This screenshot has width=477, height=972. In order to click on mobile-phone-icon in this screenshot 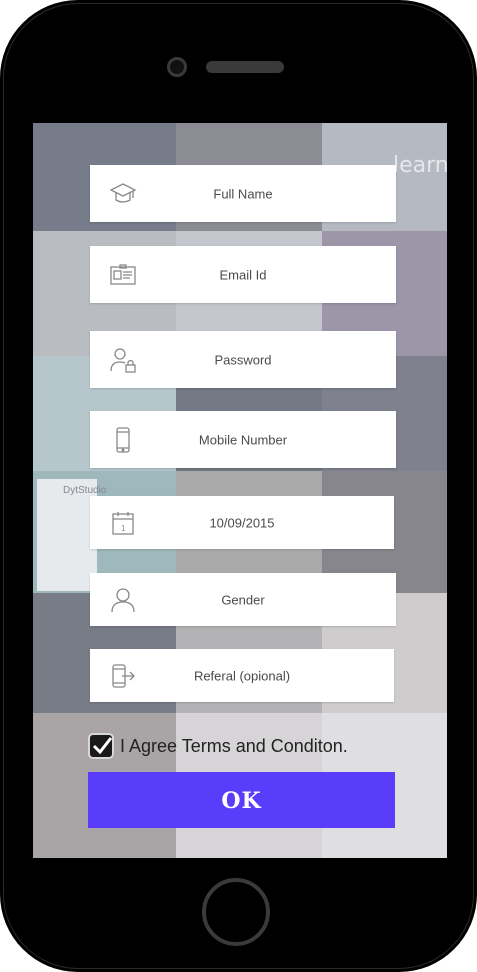, I will do `click(123, 440)`.